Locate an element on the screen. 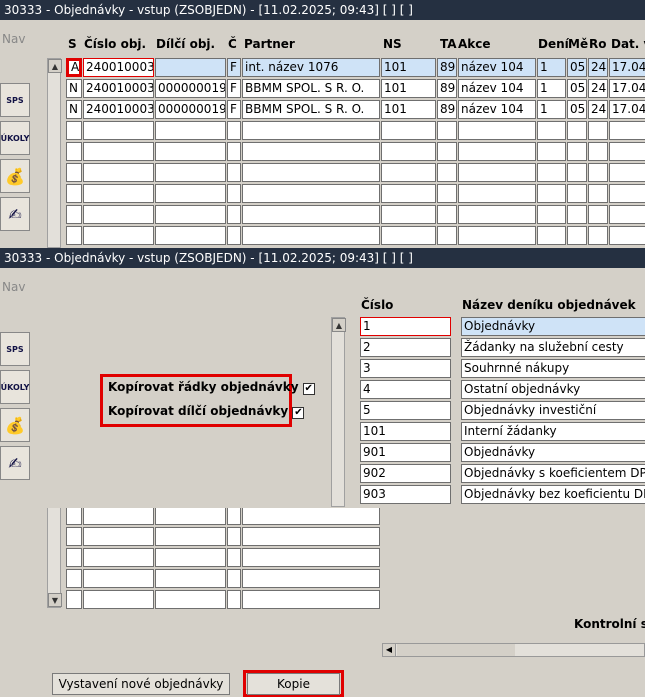 The width and height of the screenshot is (645, 697). scroll-thumb is located at coordinates (456, 650).